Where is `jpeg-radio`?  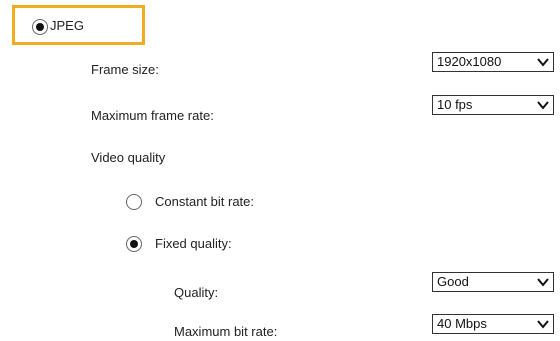 jpeg-radio is located at coordinates (40, 27).